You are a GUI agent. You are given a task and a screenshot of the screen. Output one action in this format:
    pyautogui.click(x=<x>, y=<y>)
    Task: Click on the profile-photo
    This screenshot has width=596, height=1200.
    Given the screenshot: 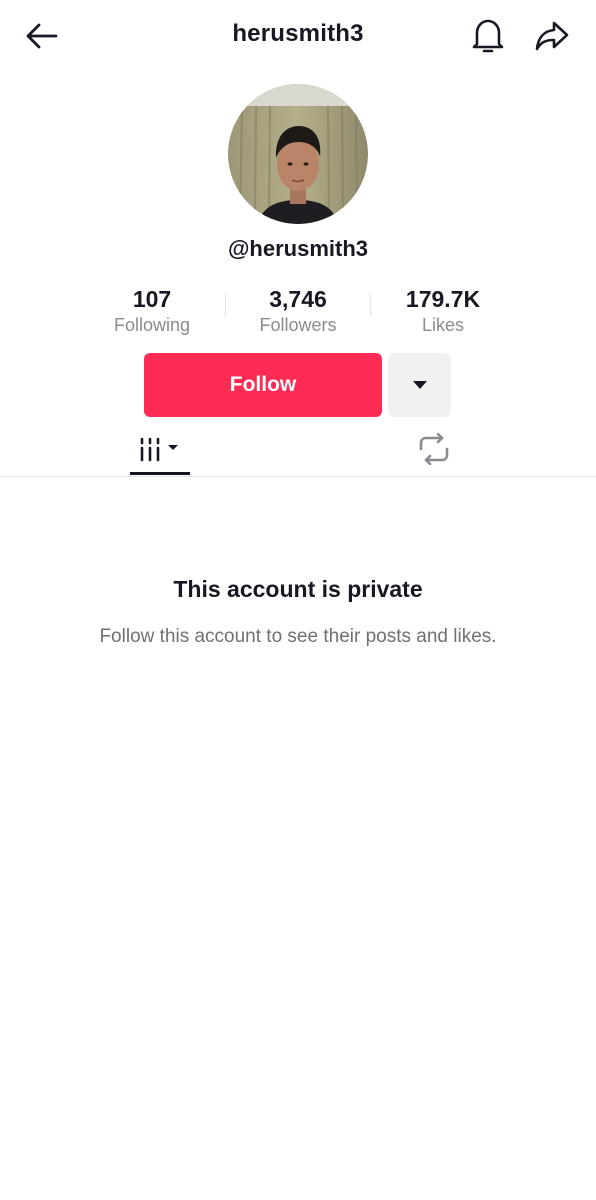 What is the action you would take?
    pyautogui.click(x=298, y=154)
    